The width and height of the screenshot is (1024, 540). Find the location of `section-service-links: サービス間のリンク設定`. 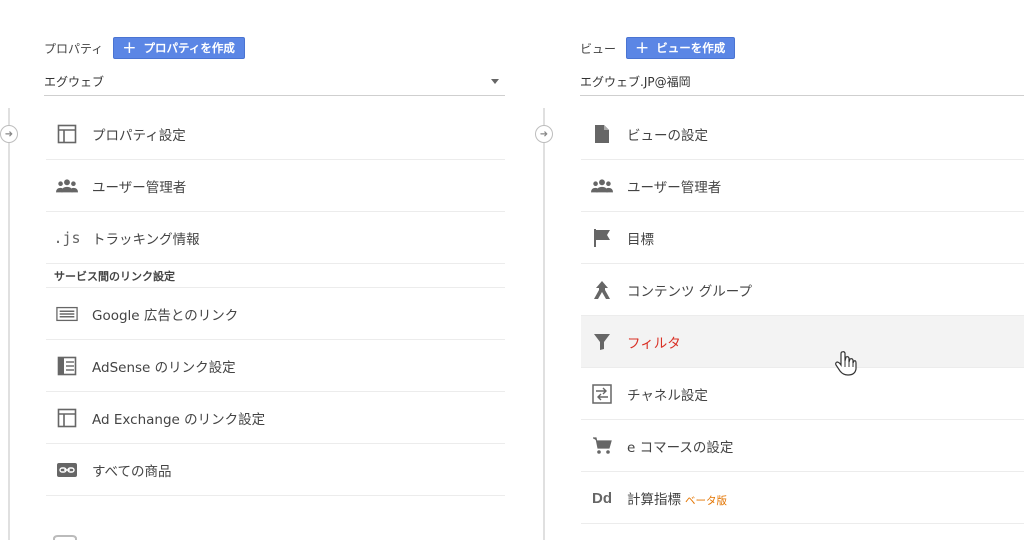

section-service-links: サービス間のリンク設定 is located at coordinates (275, 276).